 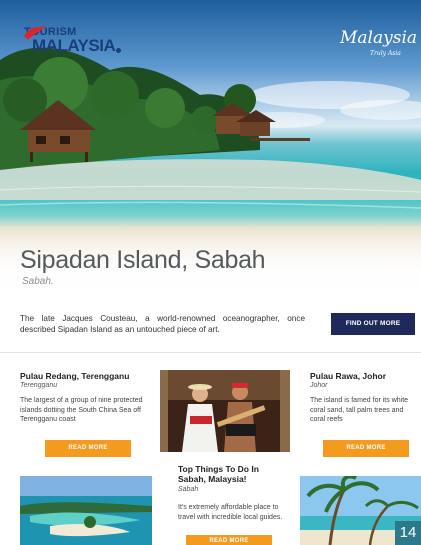 What do you see at coordinates (38, 281) in the screenshot?
I see `hero-subtitle: Sabah.` at bounding box center [38, 281].